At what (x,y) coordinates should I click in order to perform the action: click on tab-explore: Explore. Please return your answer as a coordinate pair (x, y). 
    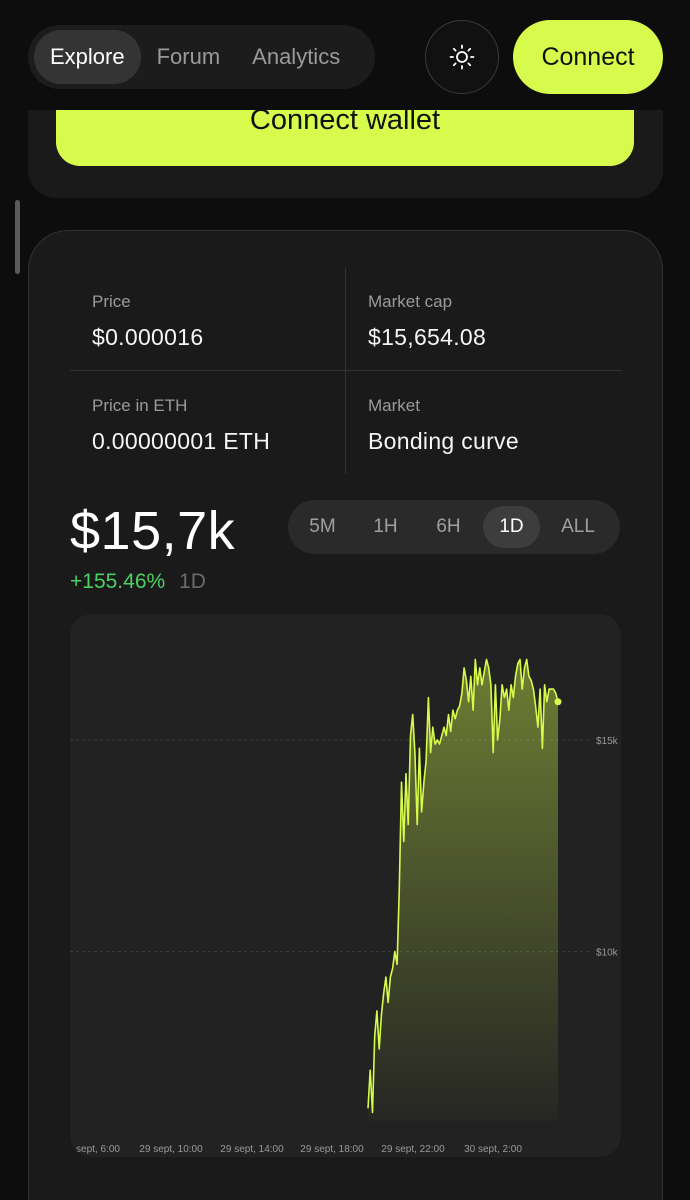
    Looking at the image, I should click on (87, 57).